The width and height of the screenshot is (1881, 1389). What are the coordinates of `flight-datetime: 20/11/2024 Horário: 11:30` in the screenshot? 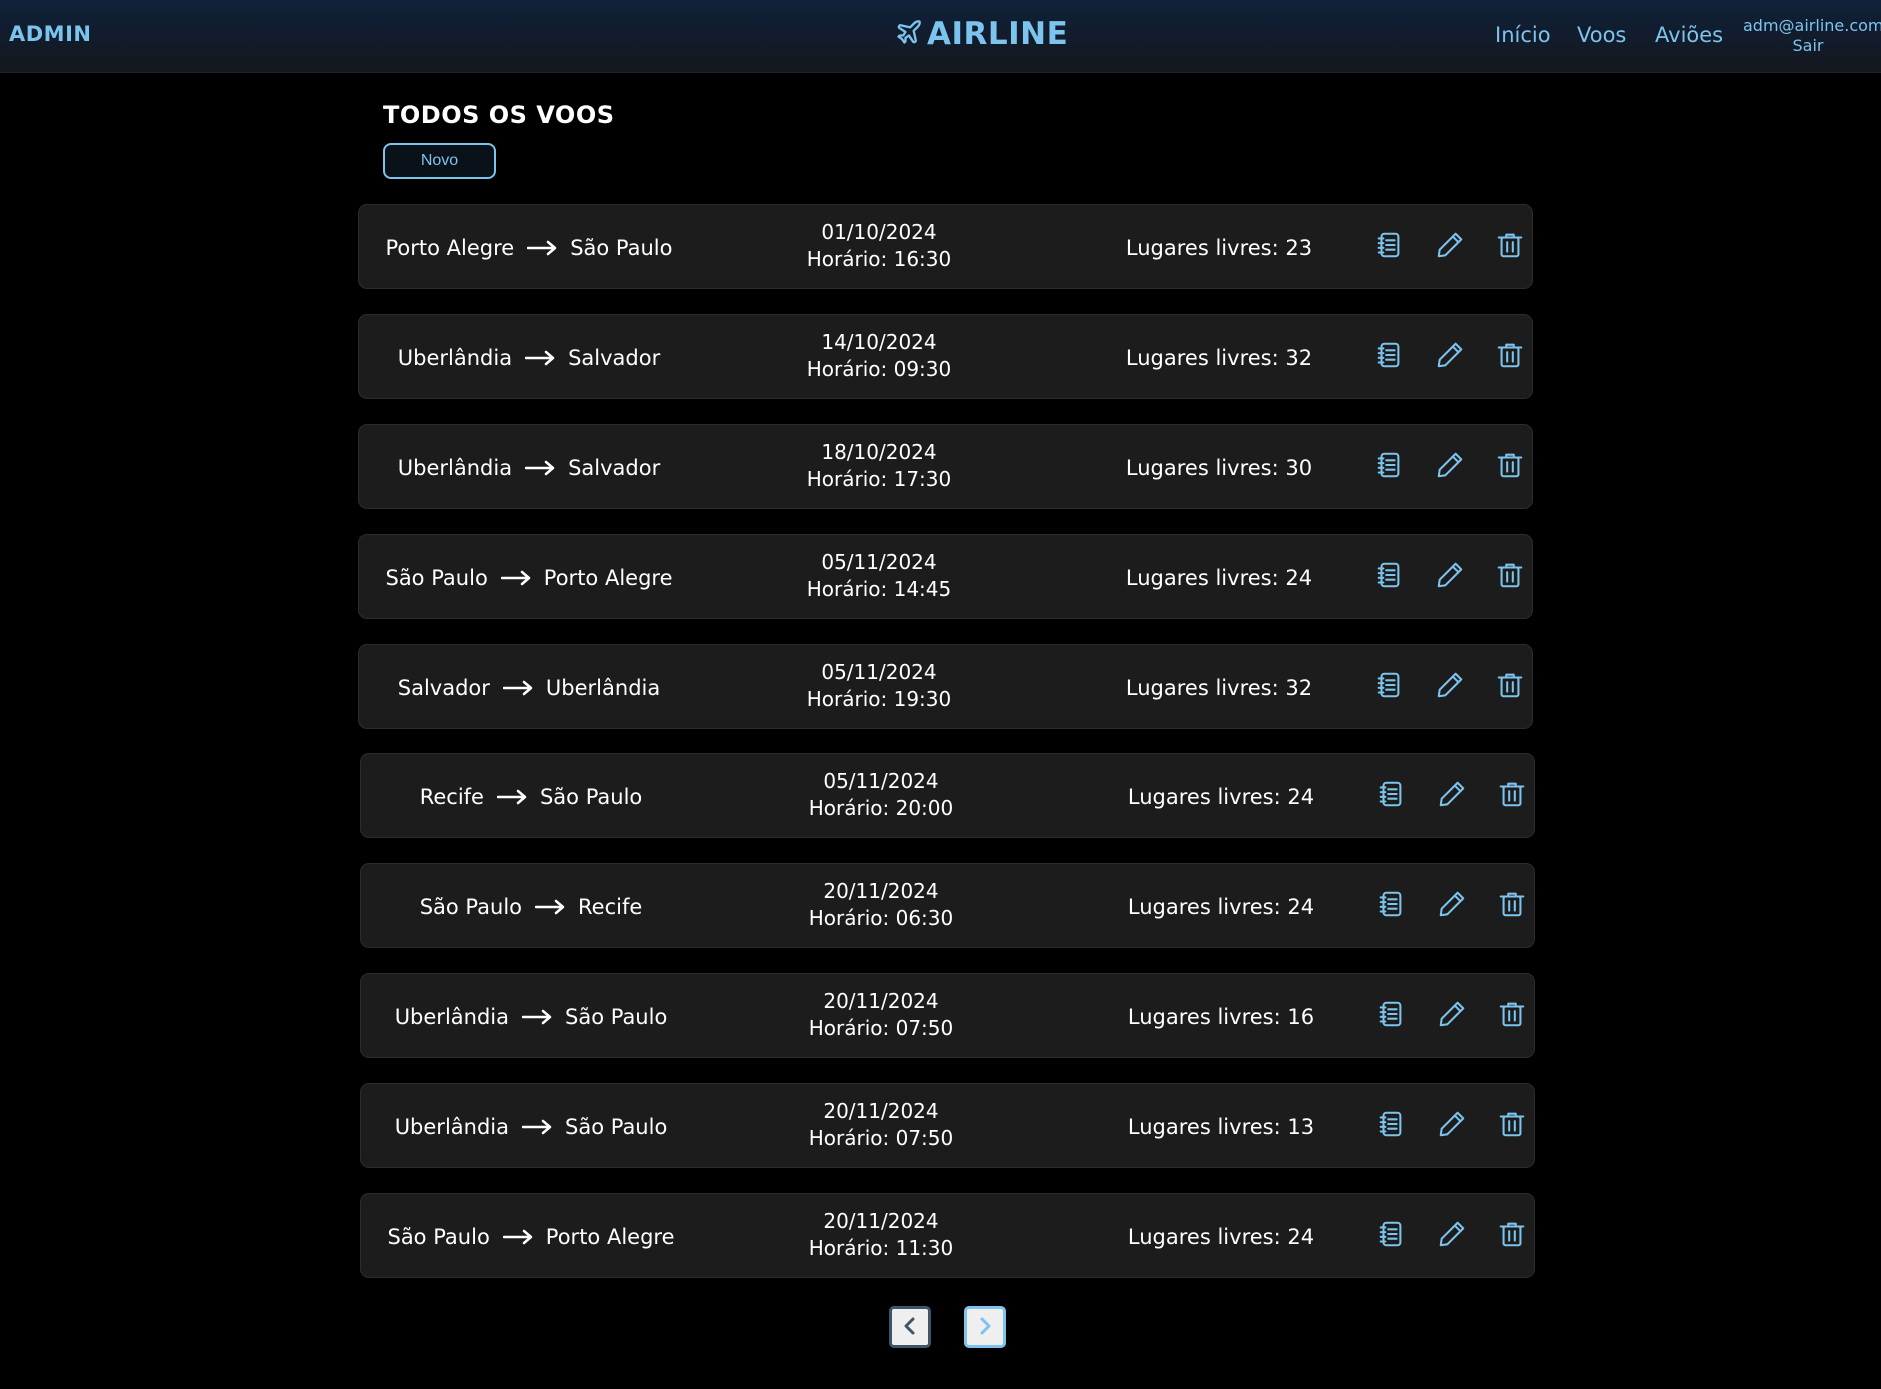 It's located at (881, 1235).